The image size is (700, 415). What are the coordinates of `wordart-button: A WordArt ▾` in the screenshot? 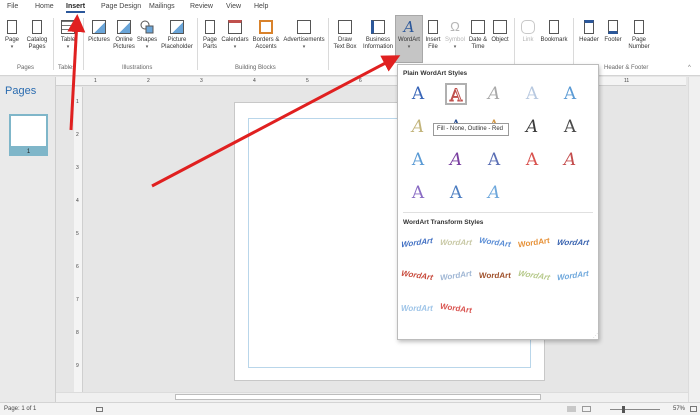 It's located at (409, 39).